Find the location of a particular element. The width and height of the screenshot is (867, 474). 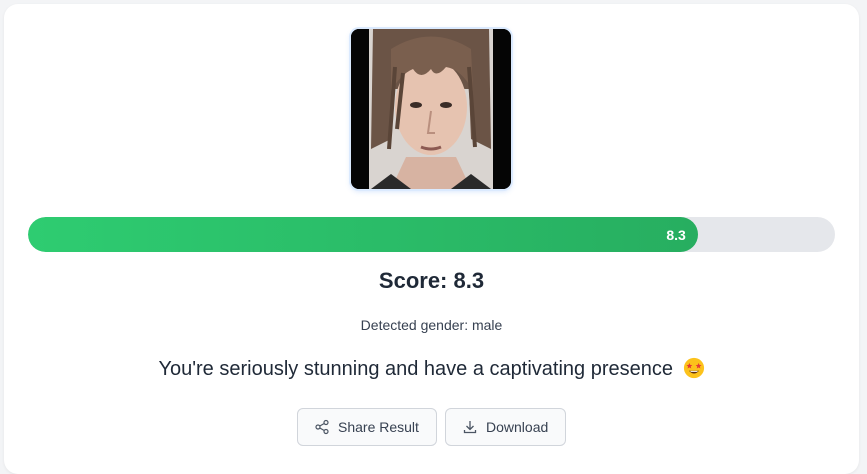

star-struck-emoji-icon is located at coordinates (693, 368).